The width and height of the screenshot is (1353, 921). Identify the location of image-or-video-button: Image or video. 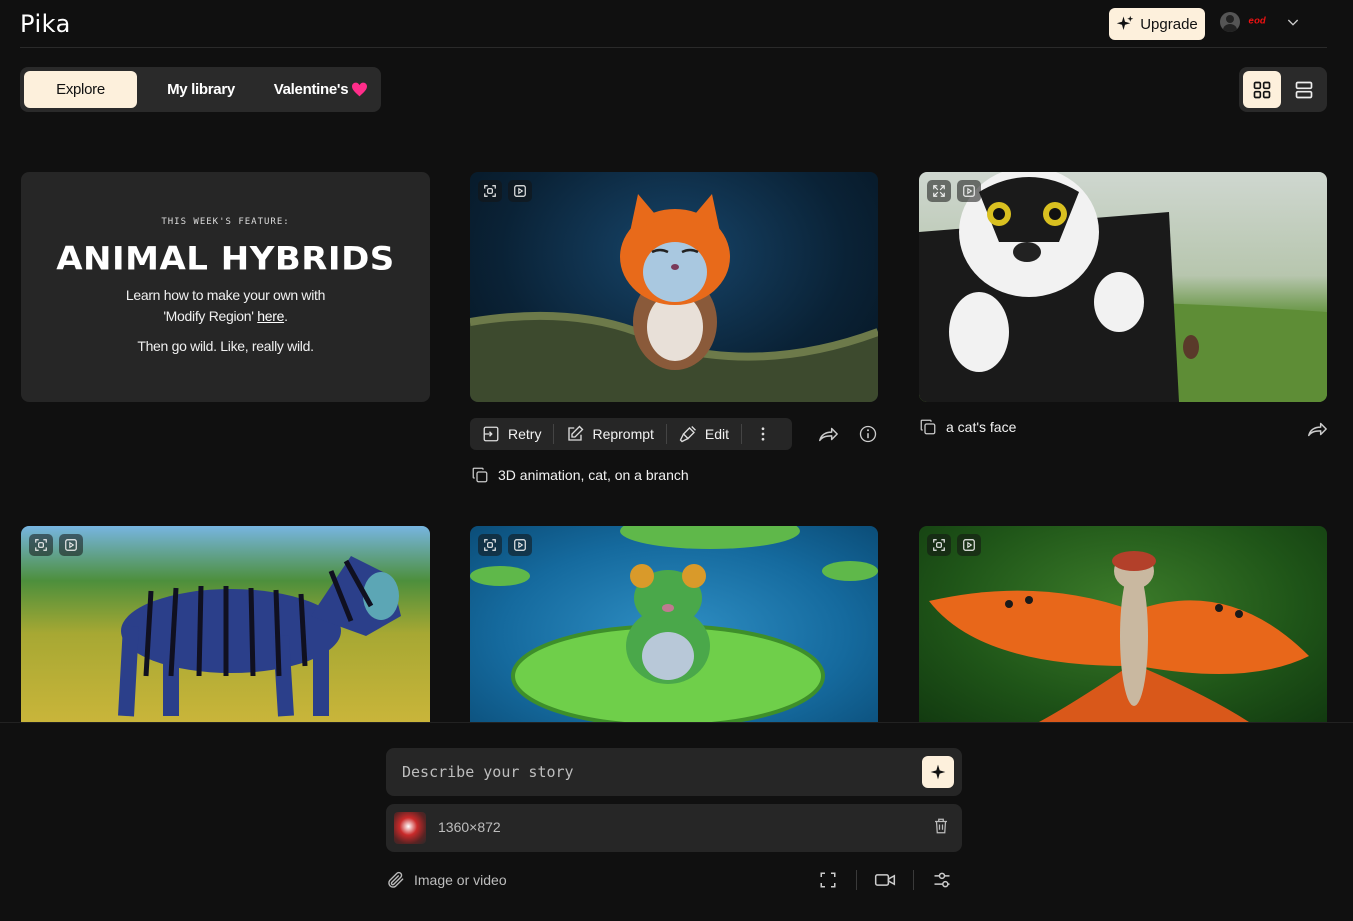
(446, 880).